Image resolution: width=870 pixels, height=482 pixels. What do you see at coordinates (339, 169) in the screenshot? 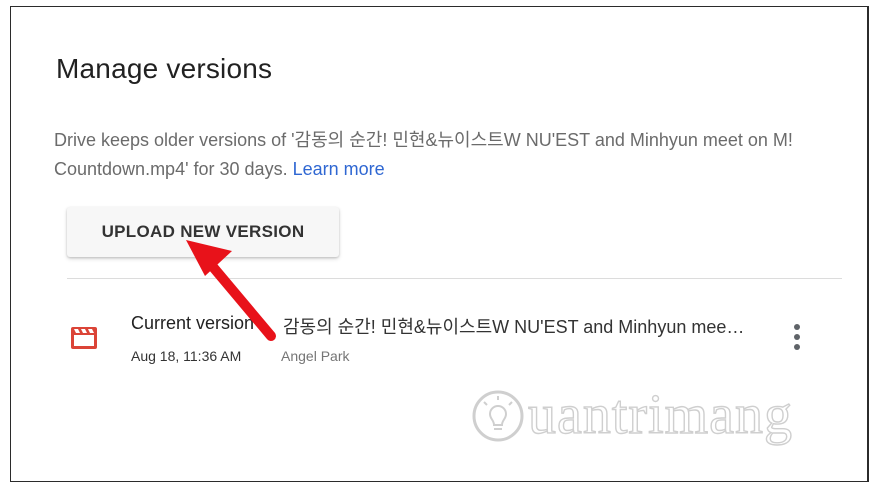
I see `learn-more-link: Learn more` at bounding box center [339, 169].